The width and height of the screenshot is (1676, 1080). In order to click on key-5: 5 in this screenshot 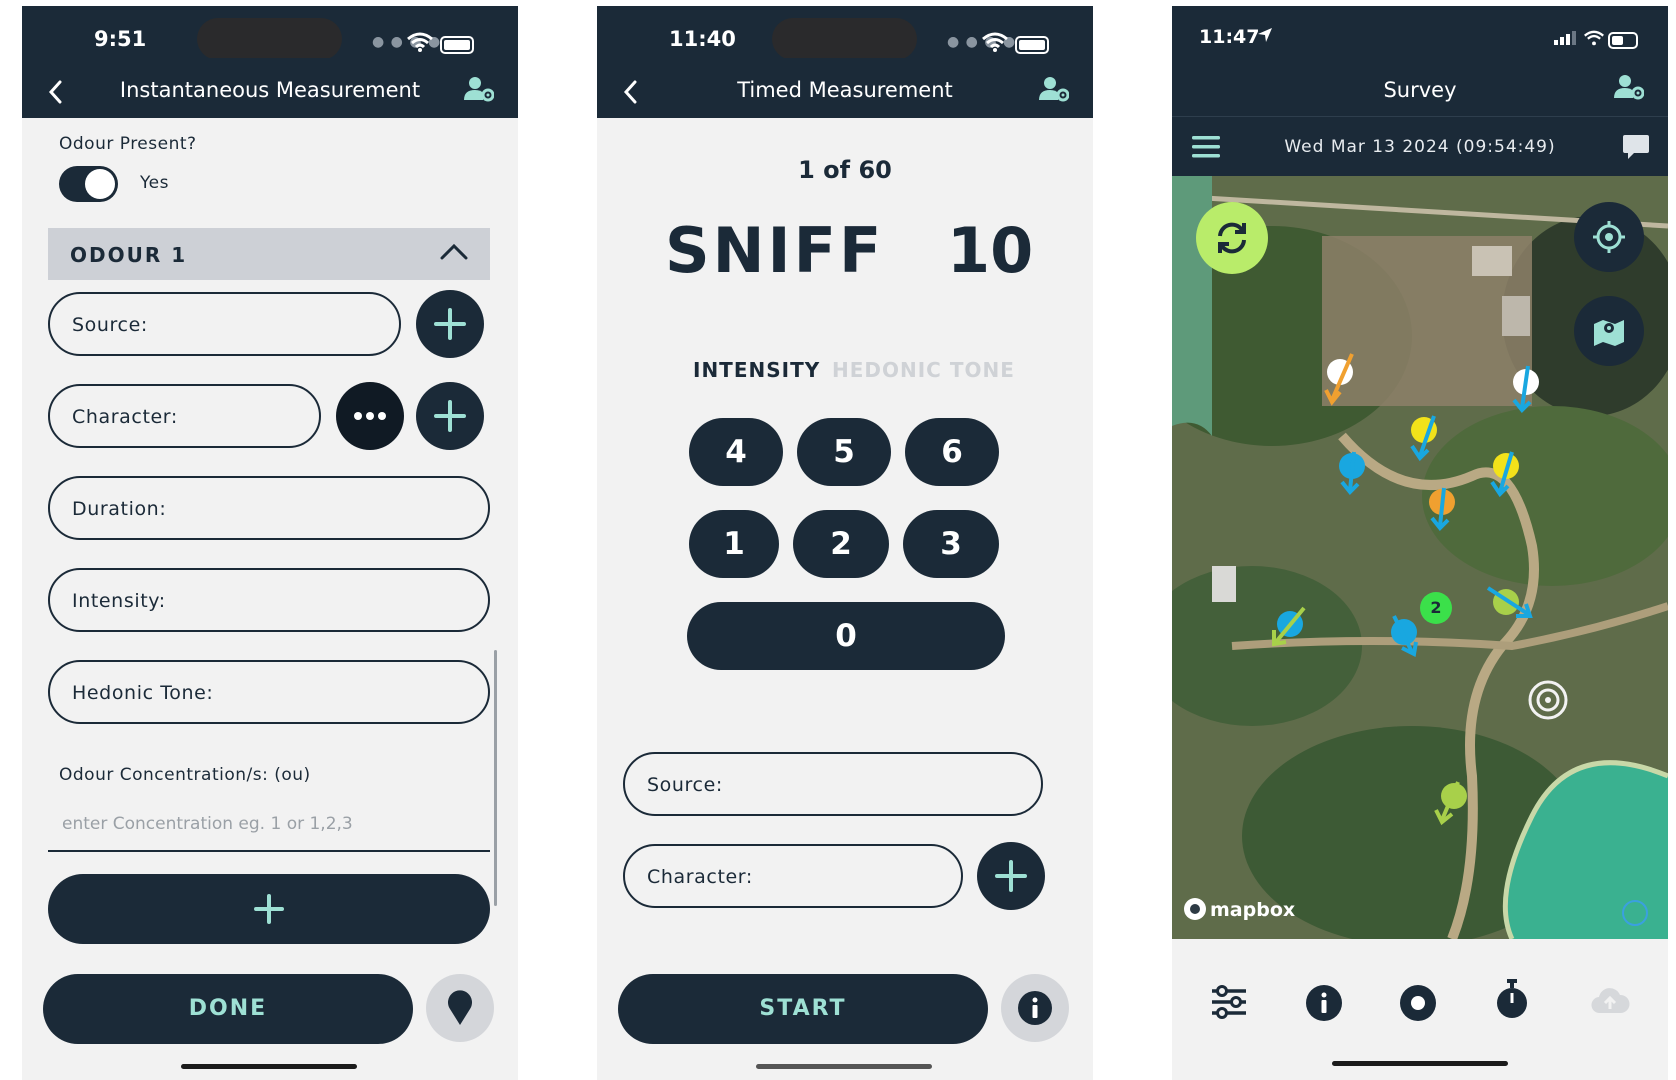, I will do `click(844, 452)`.